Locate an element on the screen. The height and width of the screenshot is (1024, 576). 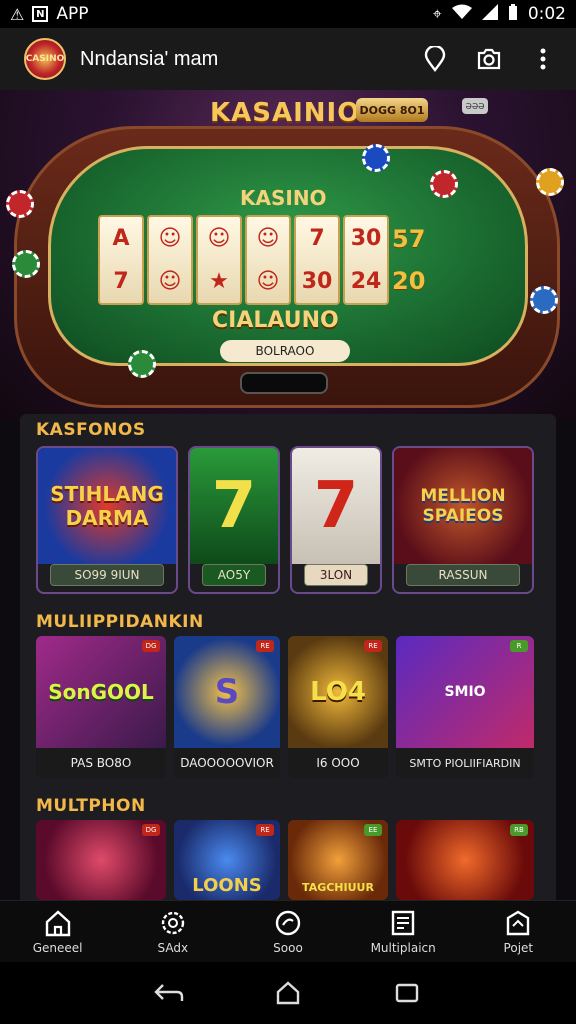
back-icon is located at coordinates (169, 993).